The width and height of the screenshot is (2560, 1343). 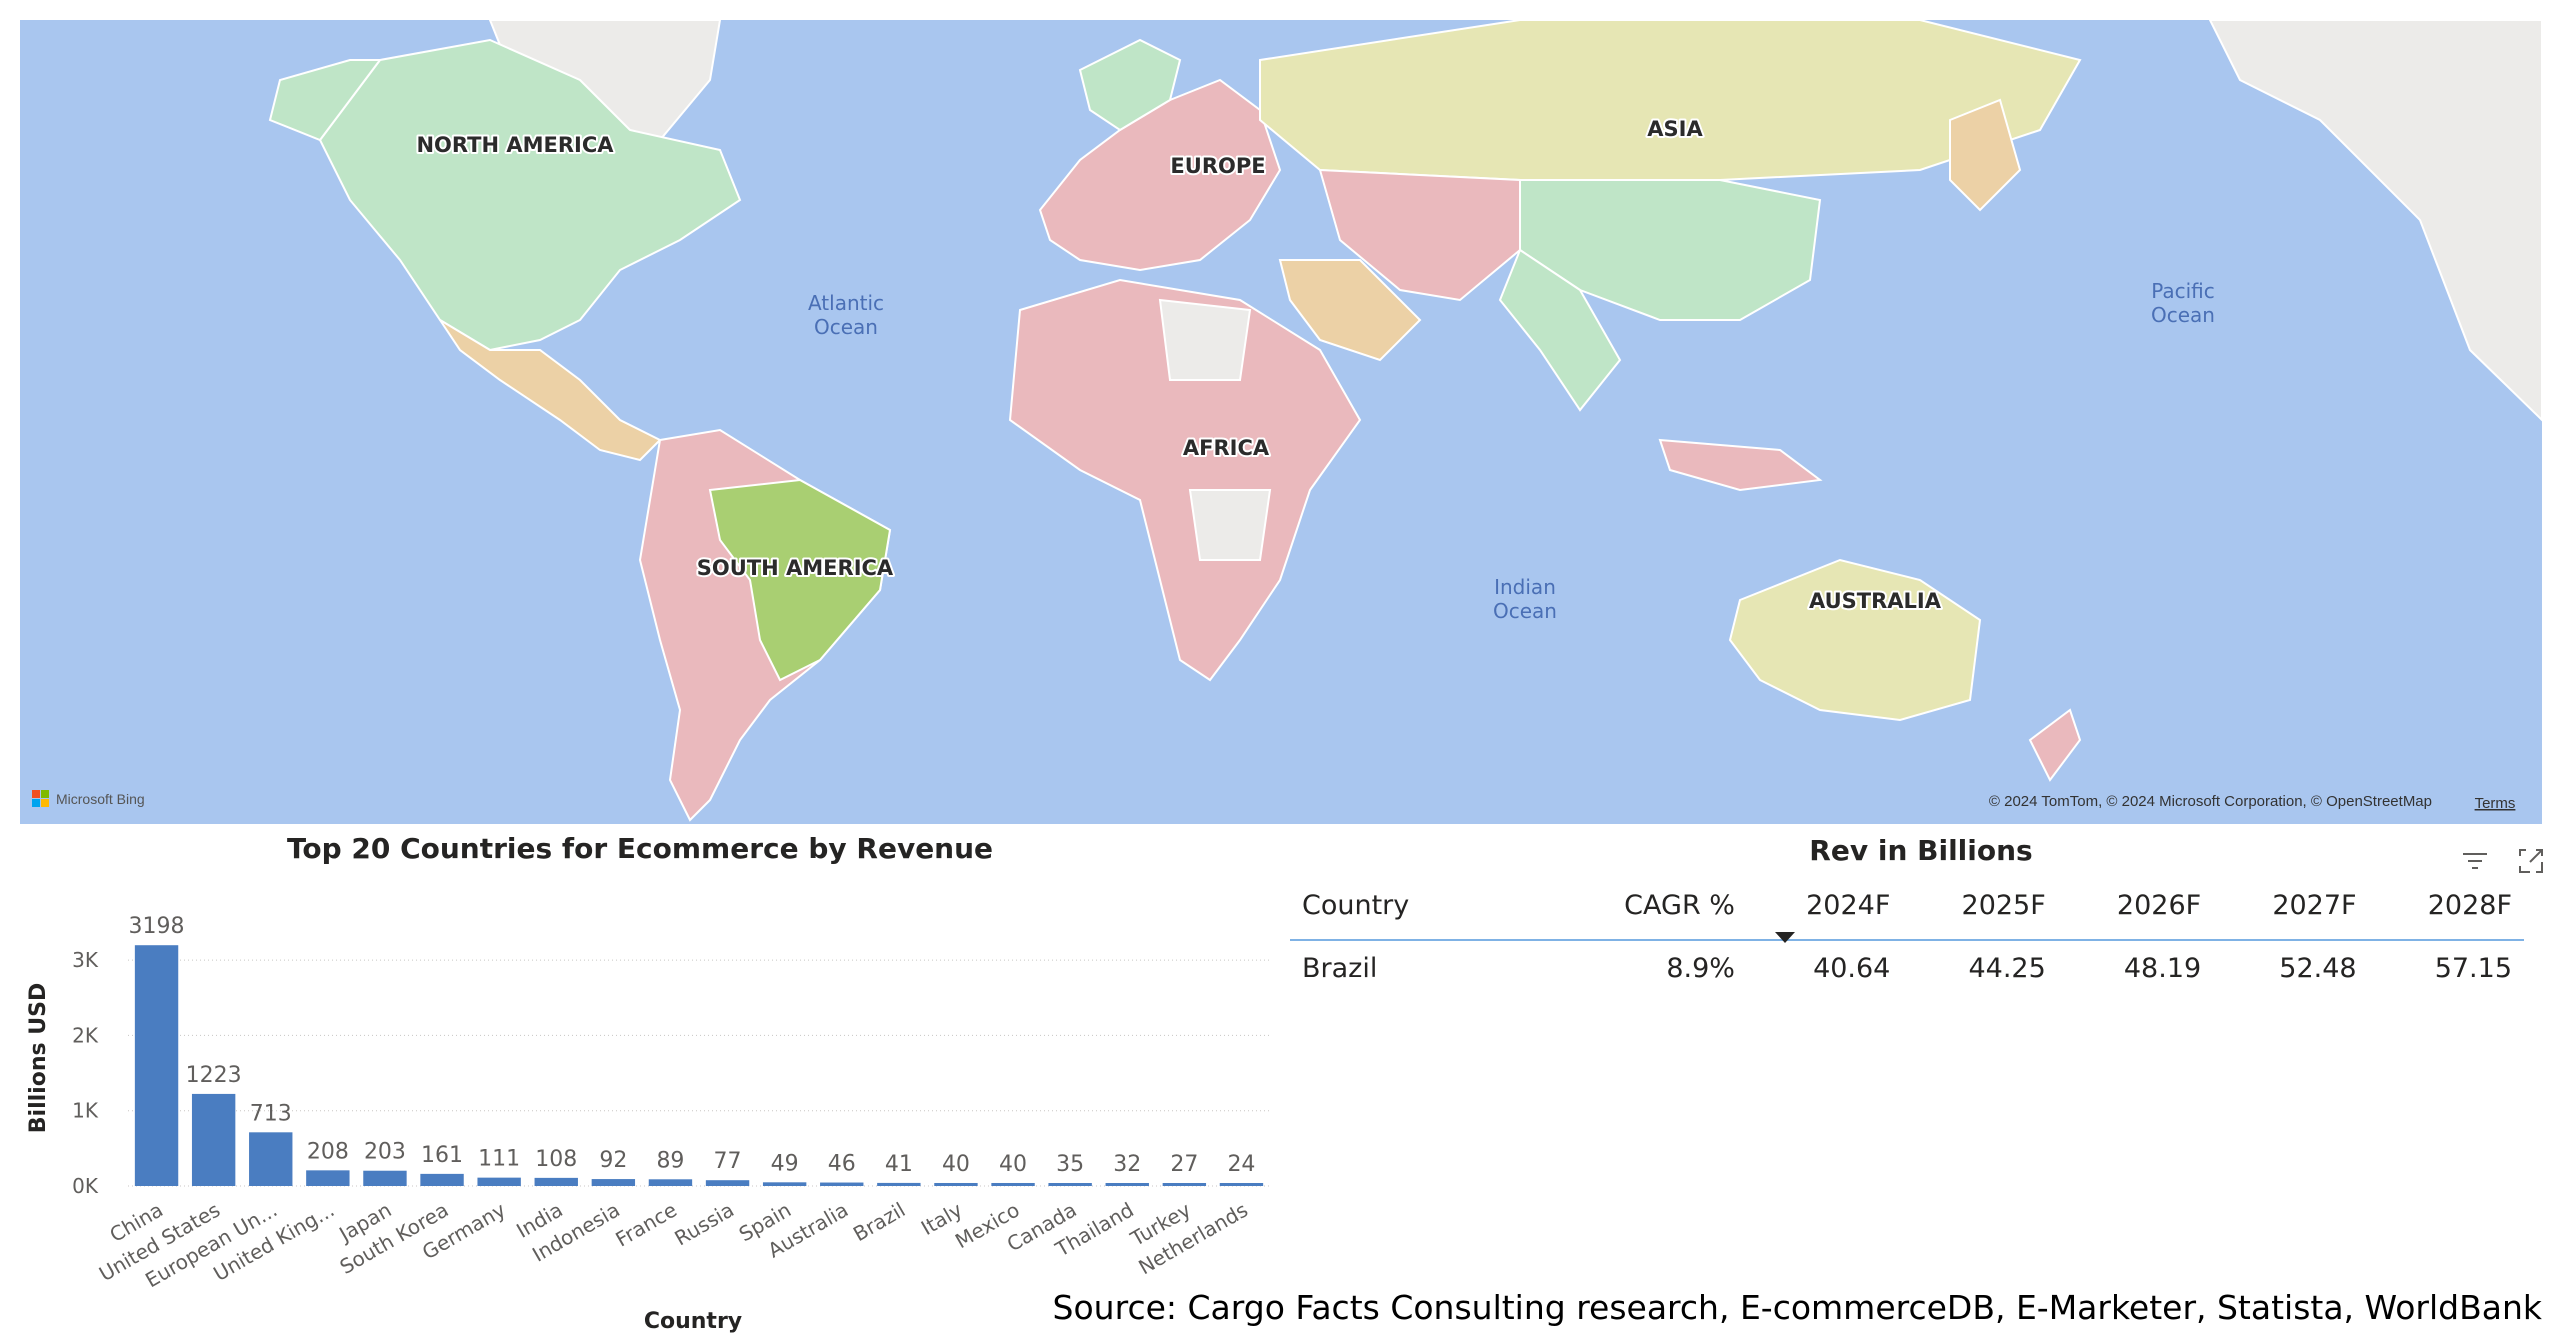 I want to click on data-label: 111, so click(x=499, y=1159).